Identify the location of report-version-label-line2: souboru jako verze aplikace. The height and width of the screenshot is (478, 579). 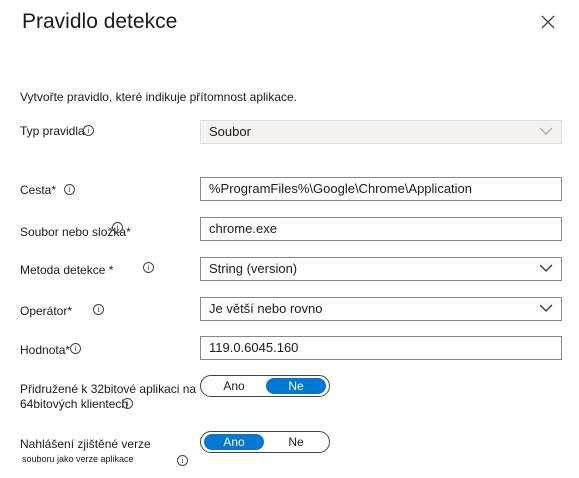
(78, 459).